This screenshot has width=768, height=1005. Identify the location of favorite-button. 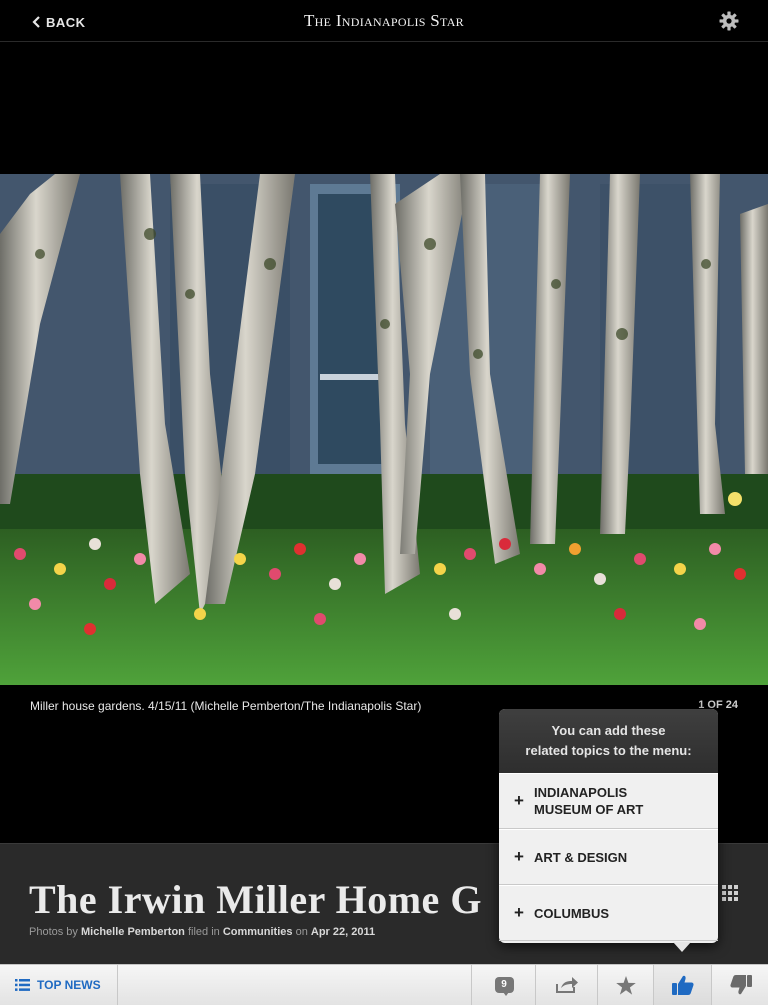
(625, 985).